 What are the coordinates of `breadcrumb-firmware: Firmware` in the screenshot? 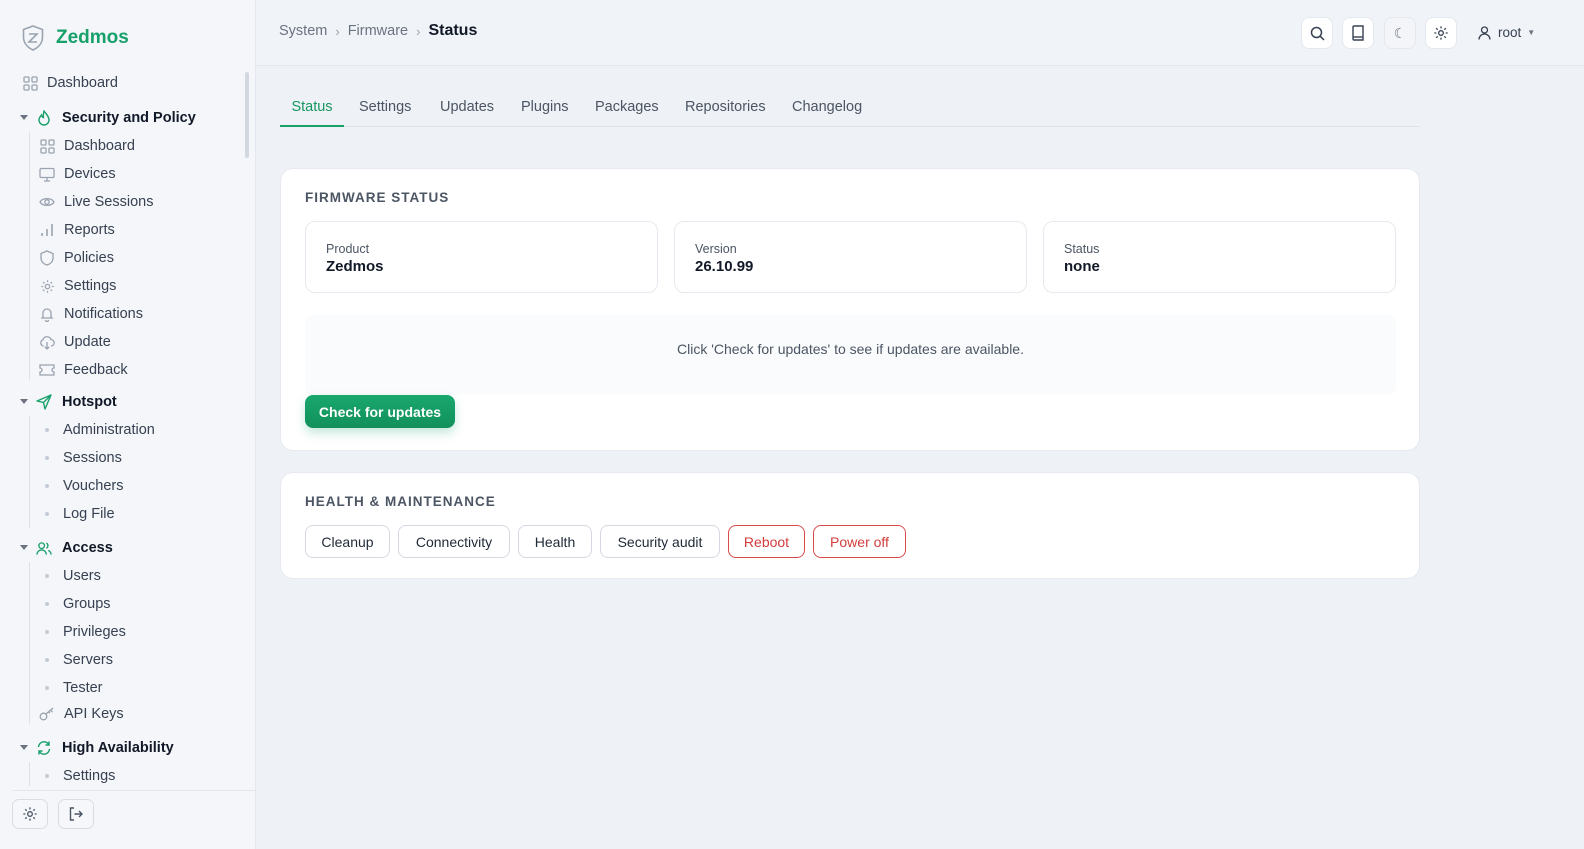 It's located at (378, 31).